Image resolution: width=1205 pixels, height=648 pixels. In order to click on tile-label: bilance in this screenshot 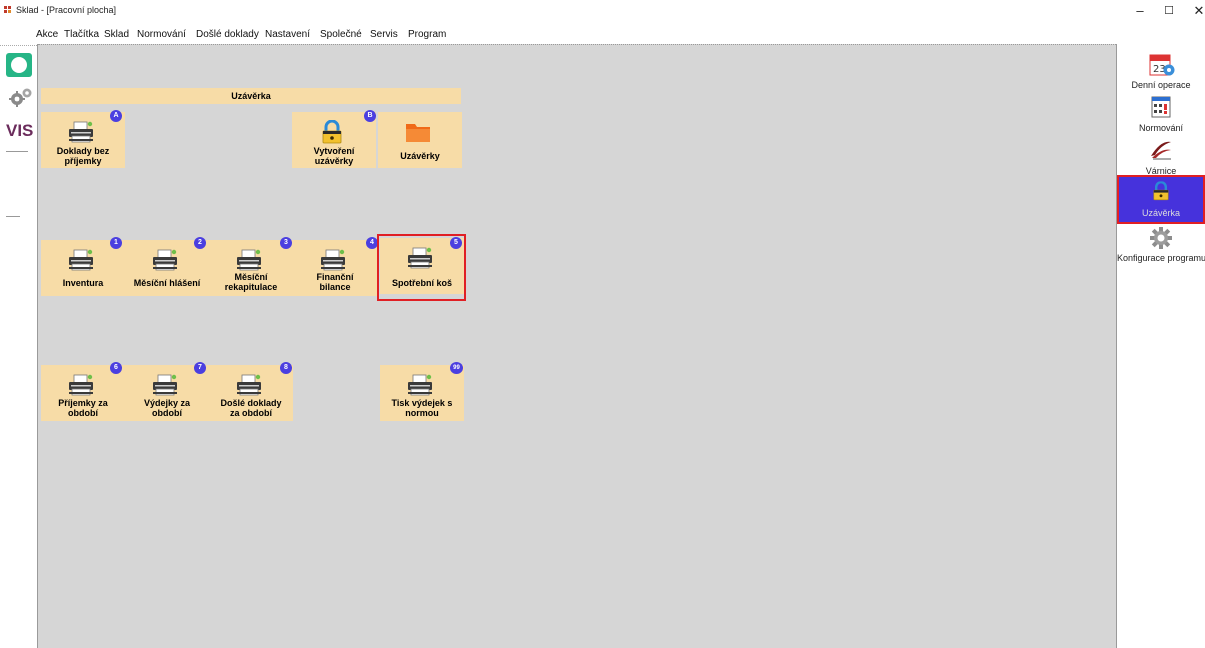, I will do `click(335, 287)`.